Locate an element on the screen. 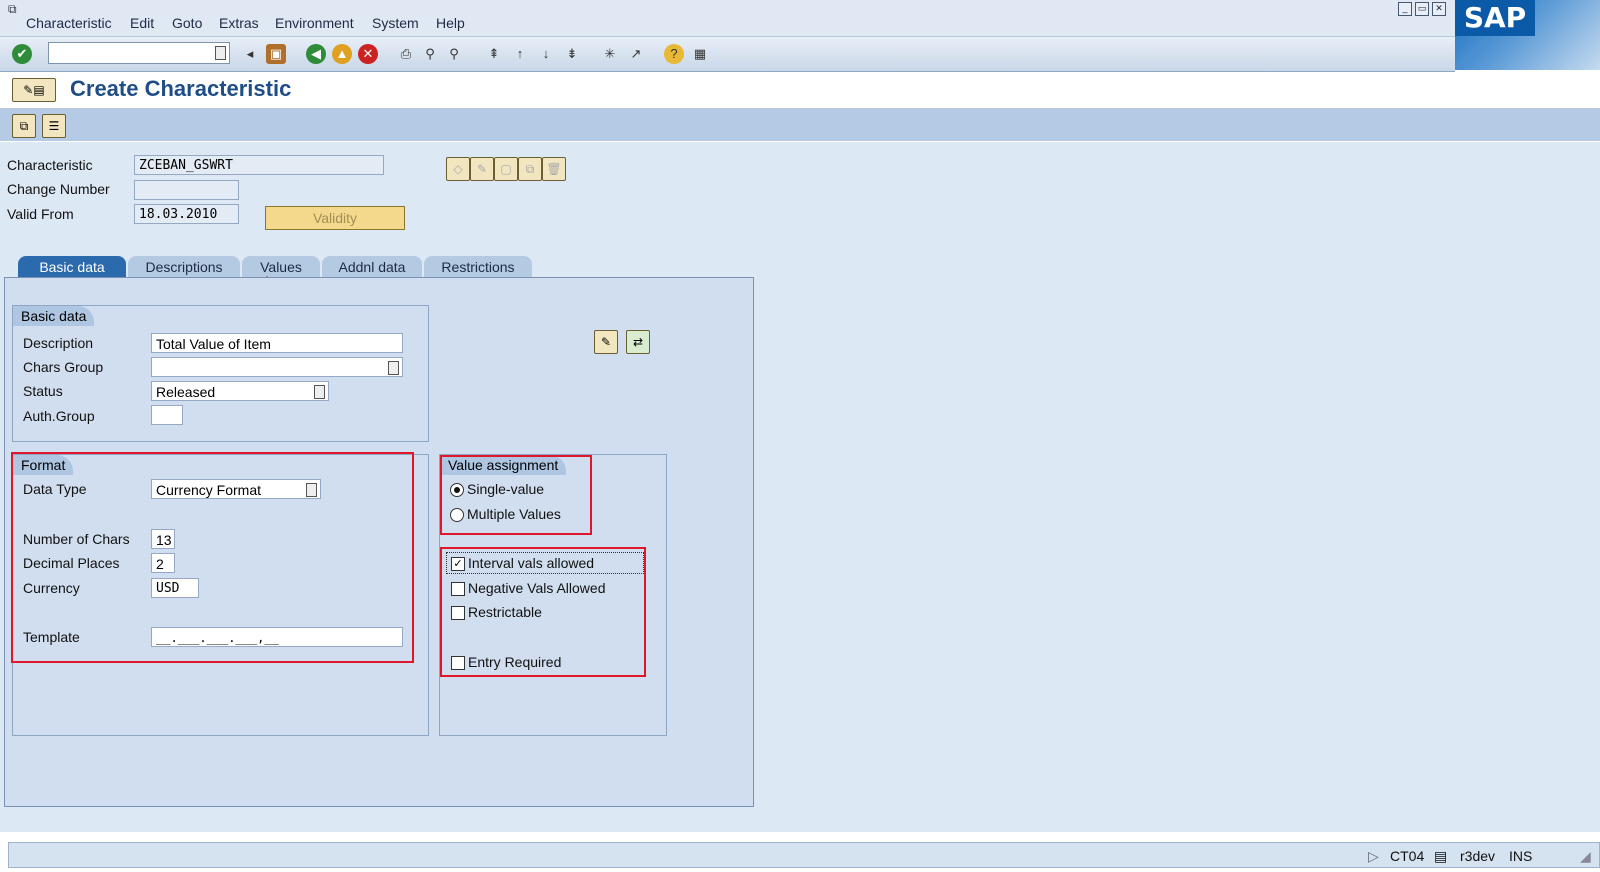 Image resolution: width=1600 pixels, height=872 pixels. back-icon: ◀ is located at coordinates (316, 54).